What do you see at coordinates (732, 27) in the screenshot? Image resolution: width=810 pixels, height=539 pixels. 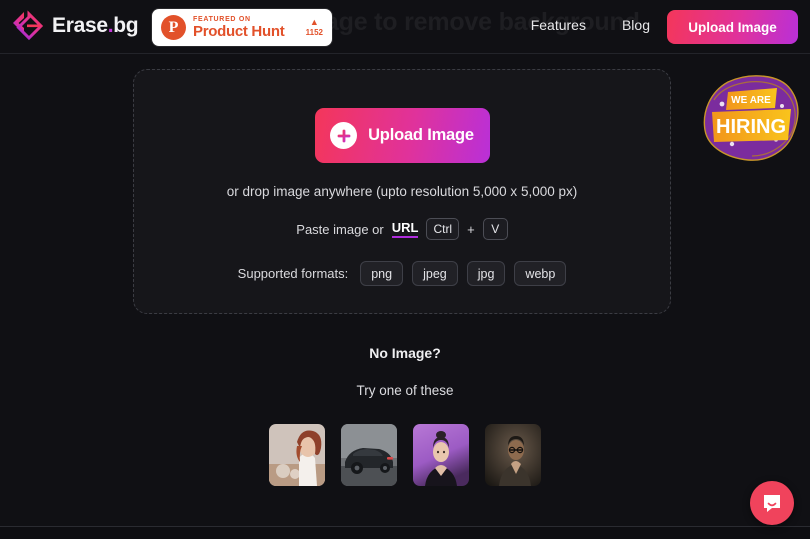 I see `header-upload-image-button: Upload Image` at bounding box center [732, 27].